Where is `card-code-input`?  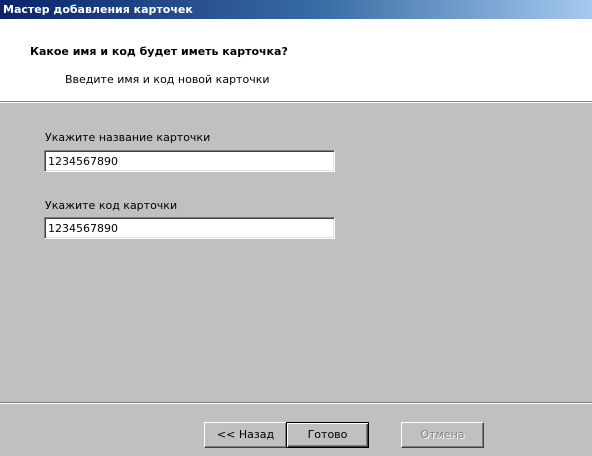
card-code-input is located at coordinates (189, 228).